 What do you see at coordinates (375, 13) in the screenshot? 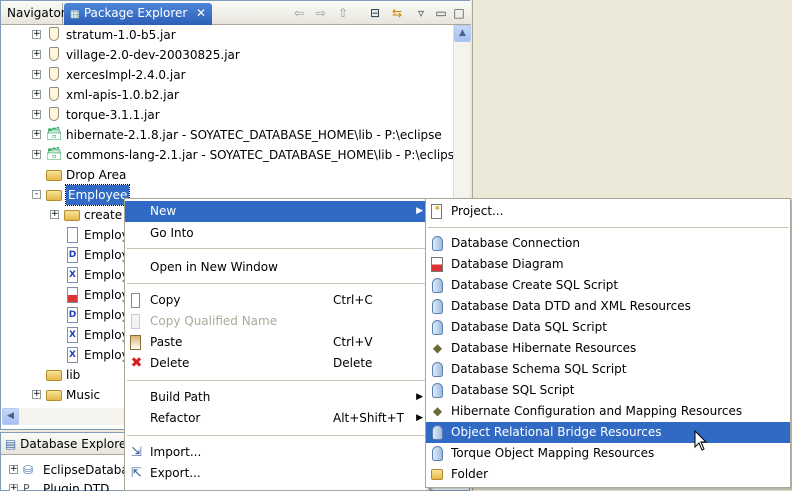
I see `collapse-all-icon: ⊟` at bounding box center [375, 13].